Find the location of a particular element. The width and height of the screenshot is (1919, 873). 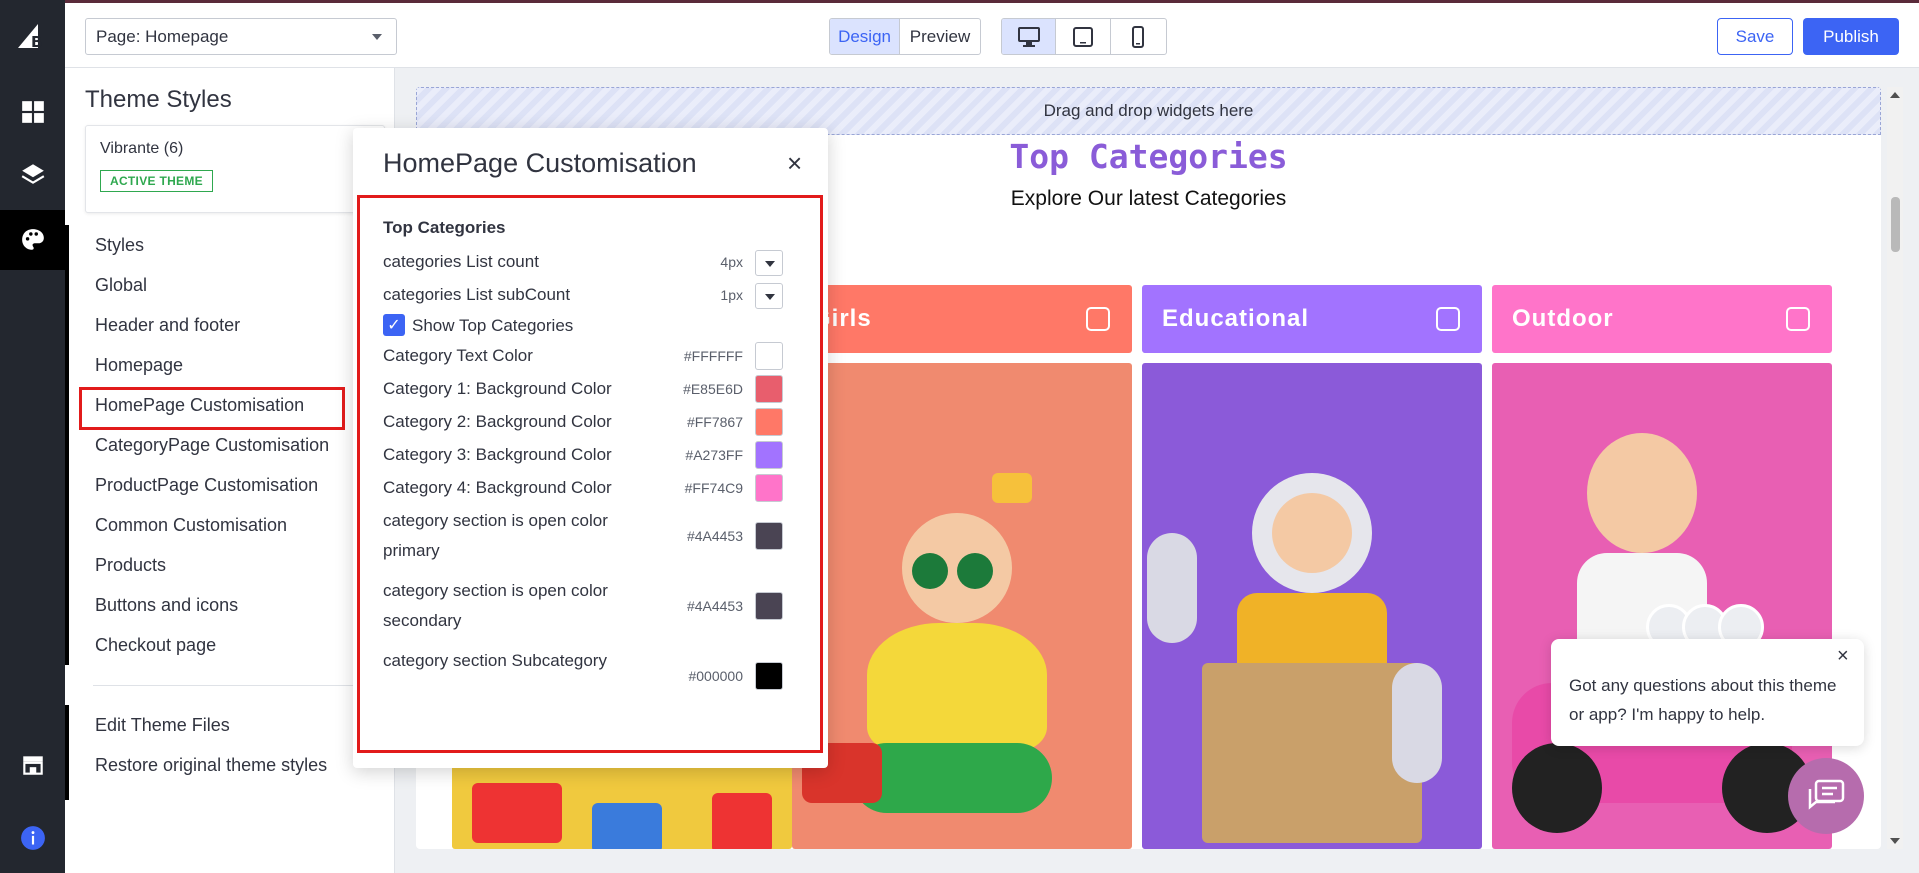

row-label: category section Subcategory is located at coordinates (495, 660).